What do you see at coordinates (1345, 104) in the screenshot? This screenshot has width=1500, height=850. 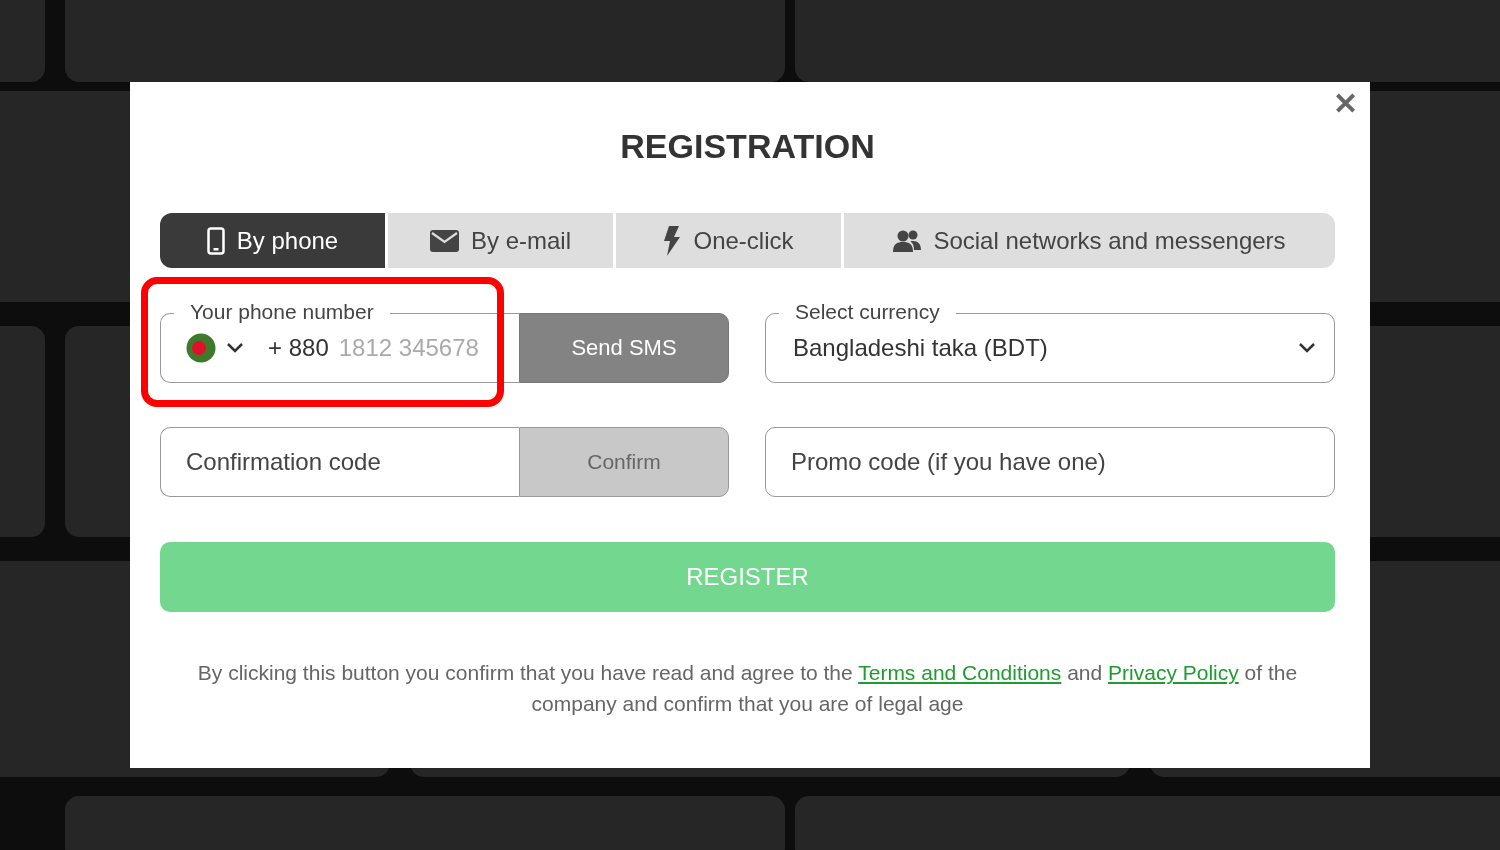 I see `close-button: ✕` at bounding box center [1345, 104].